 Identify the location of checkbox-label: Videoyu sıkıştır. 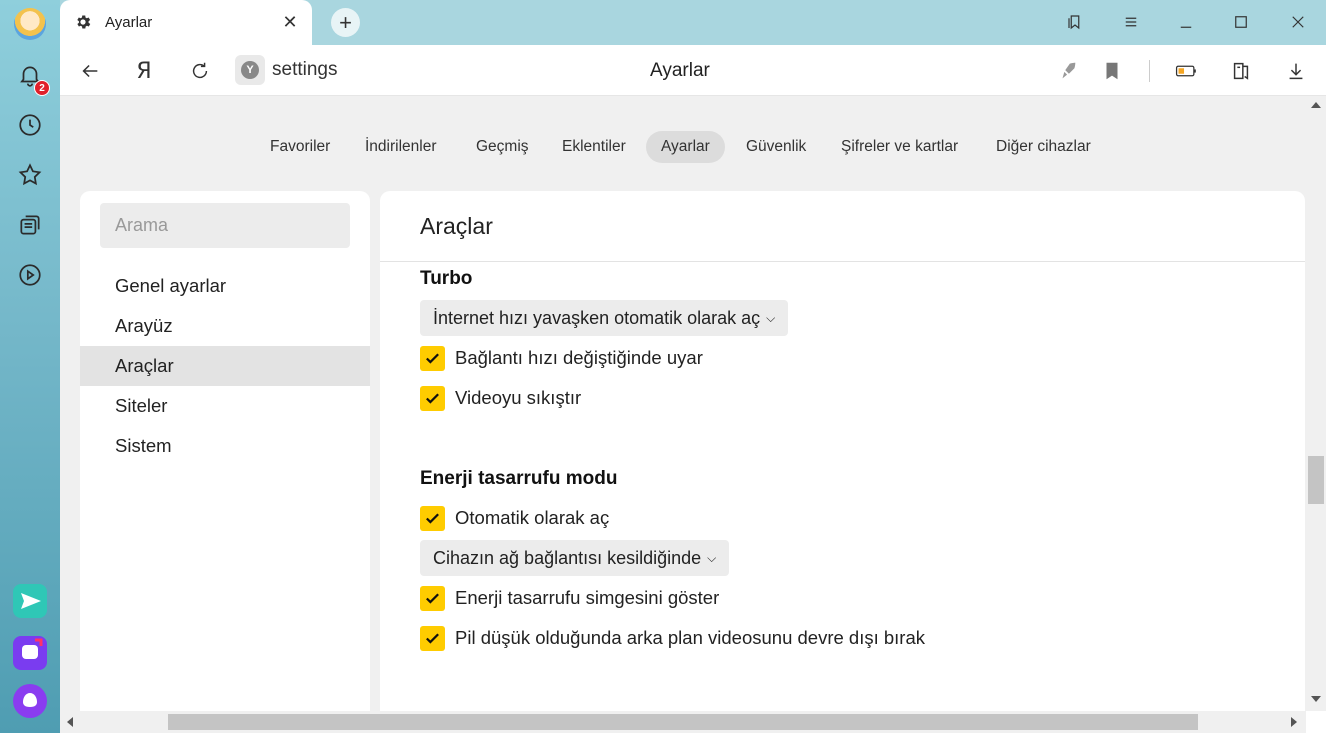
(518, 397).